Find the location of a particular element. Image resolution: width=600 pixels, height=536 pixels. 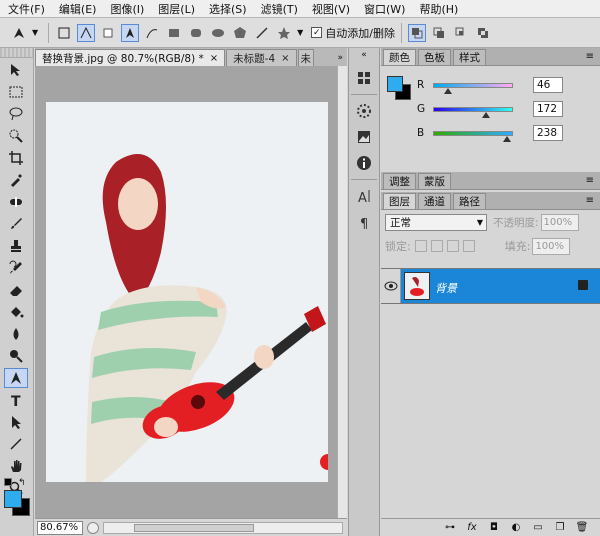

new-adjustment-icon: ◐ is located at coordinates (516, 528).